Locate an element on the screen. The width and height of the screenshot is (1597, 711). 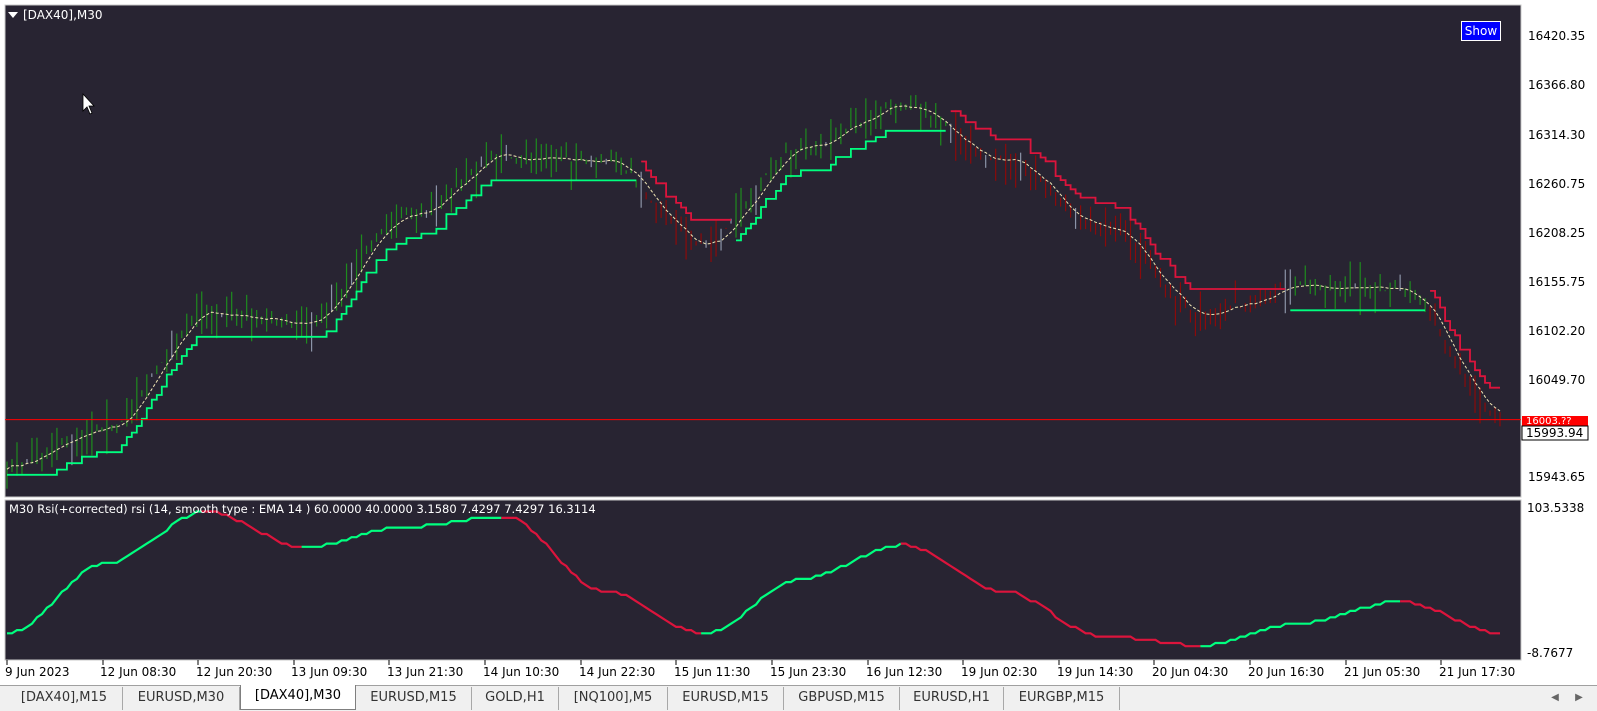
time-label: 12 Jun 08:30 is located at coordinates (138, 672).